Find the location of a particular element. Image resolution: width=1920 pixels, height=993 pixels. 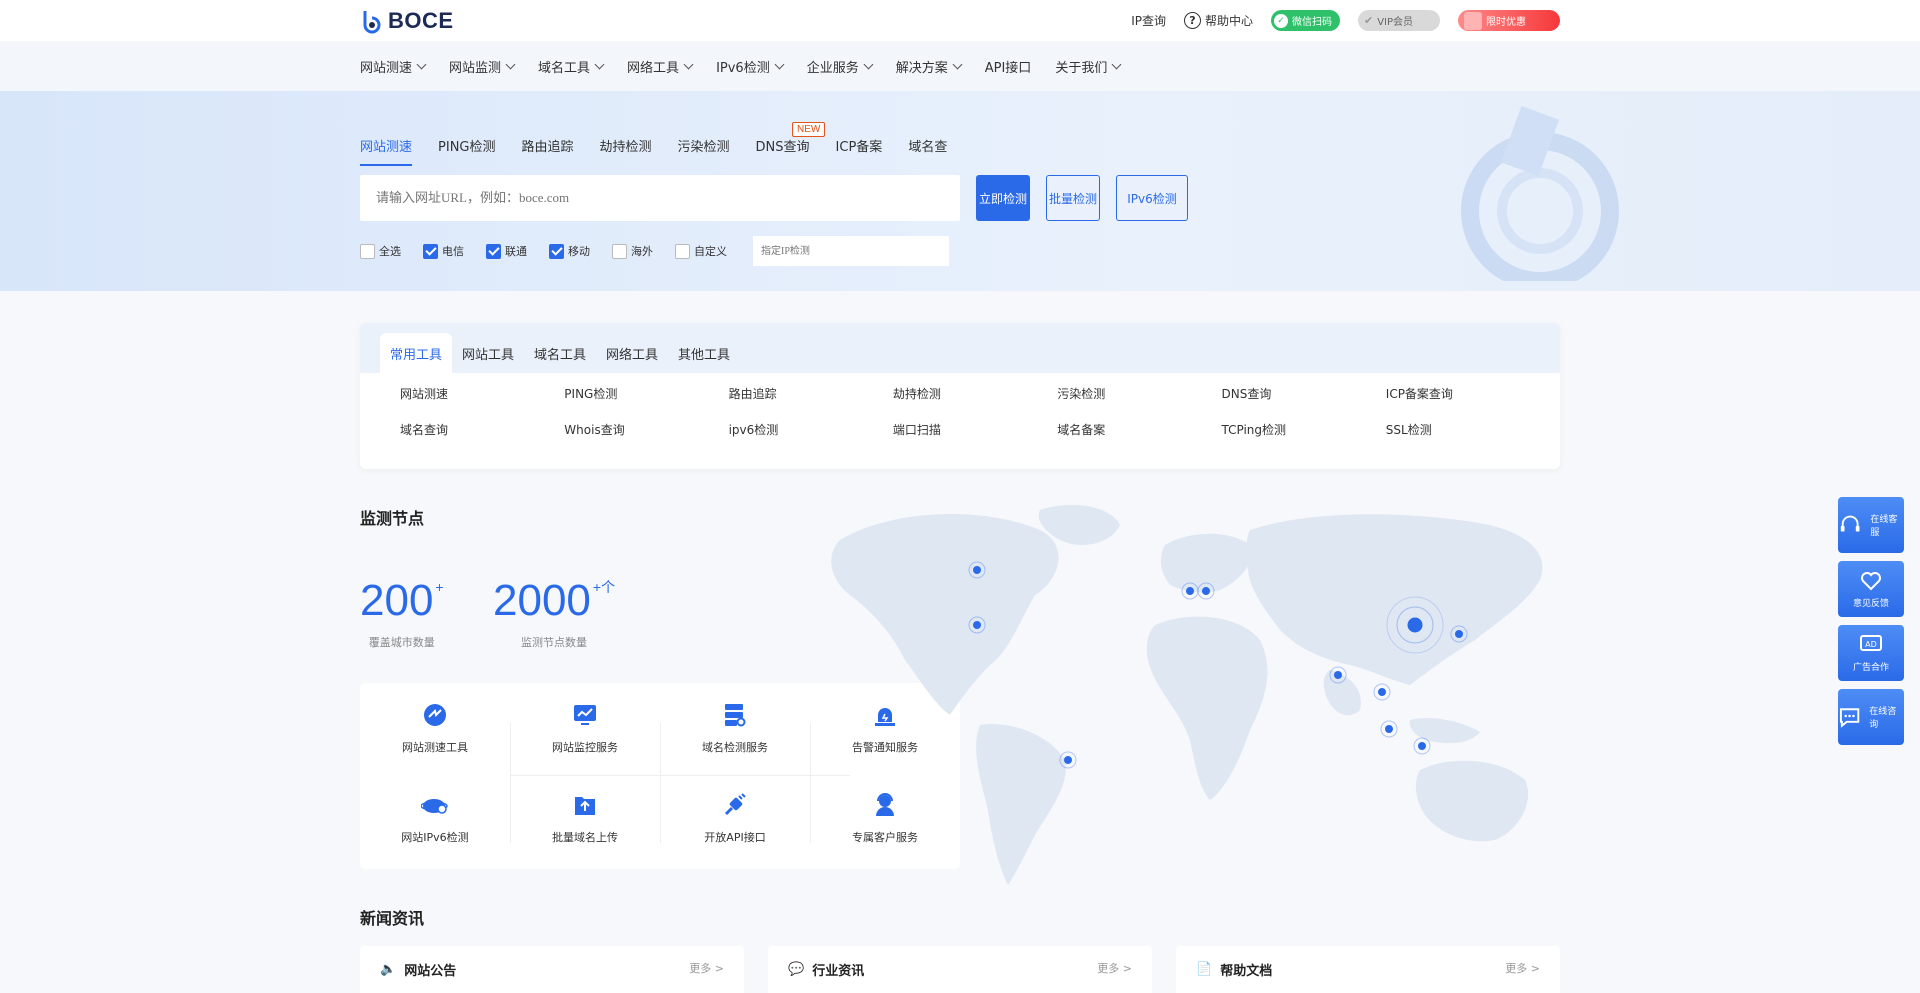

tool-link: Whois查询 is located at coordinates (646, 429).